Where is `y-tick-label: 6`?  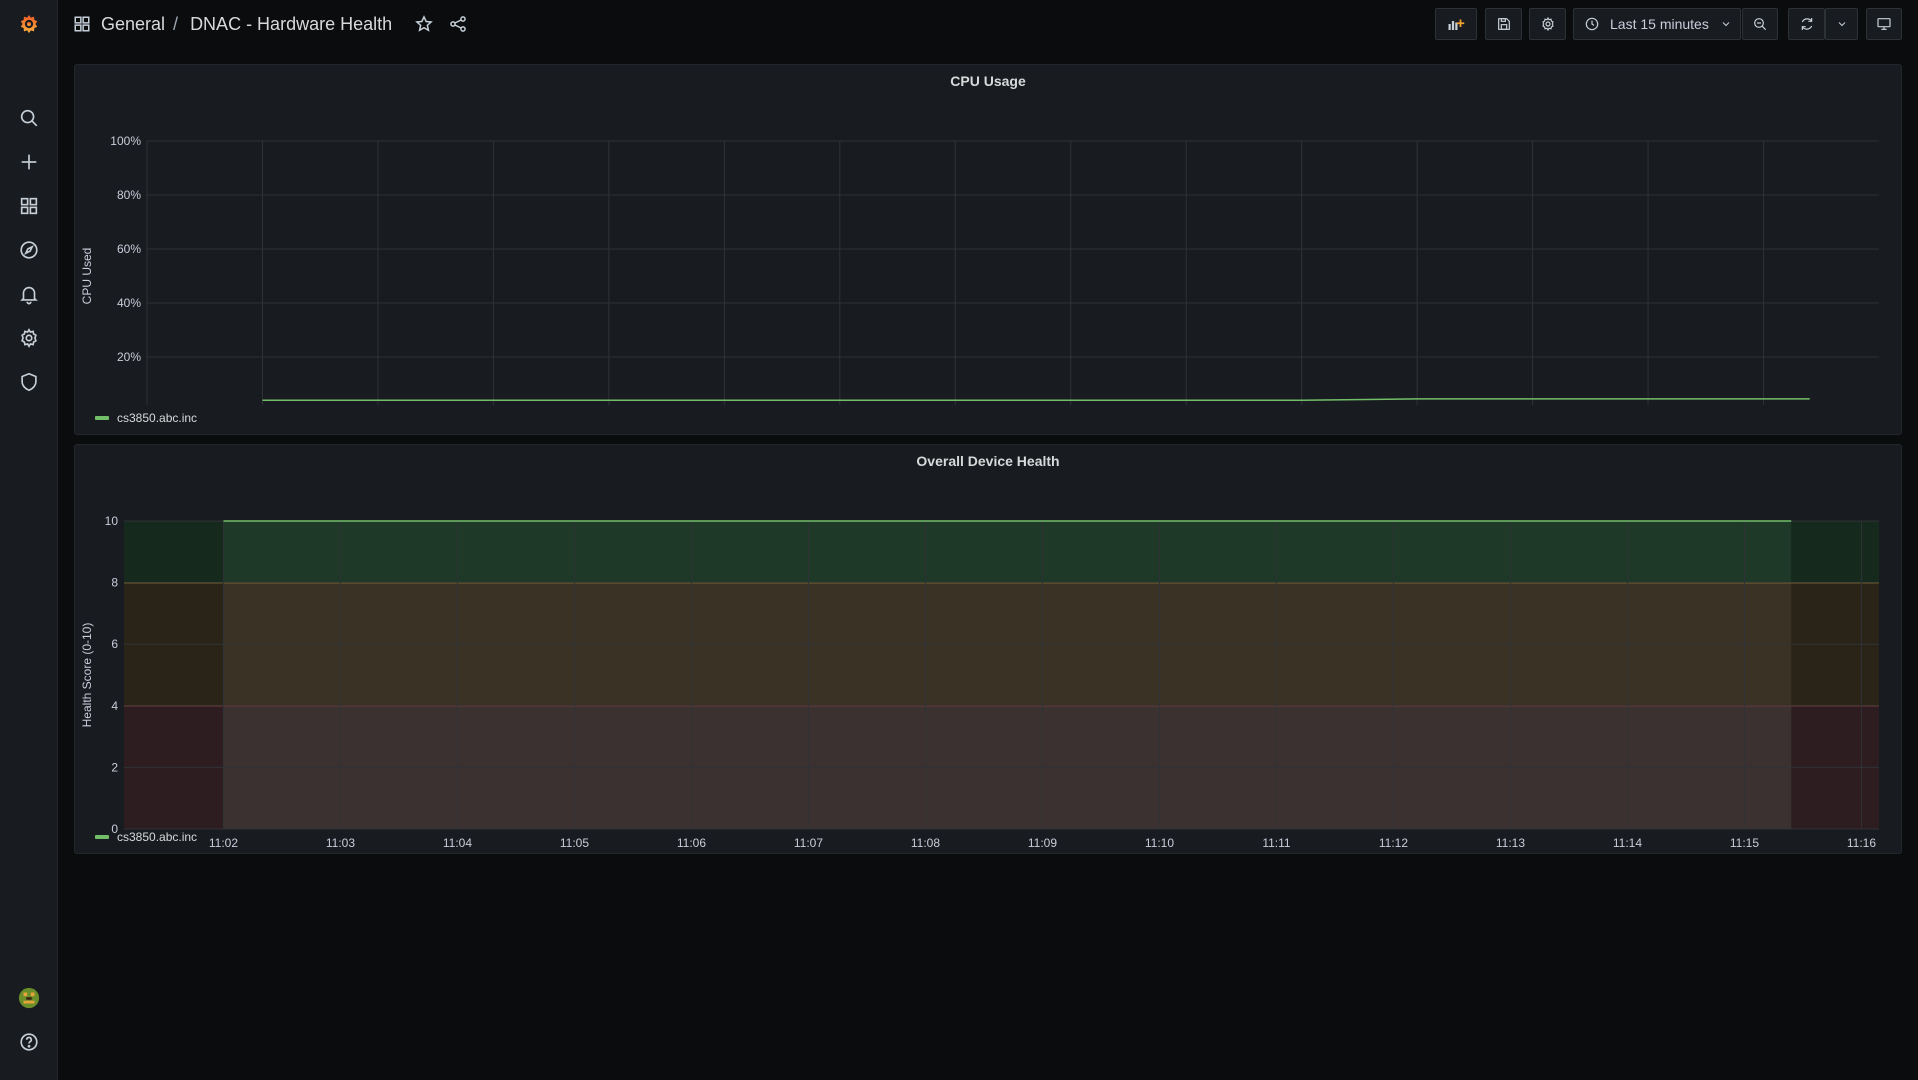 y-tick-label: 6 is located at coordinates (114, 644).